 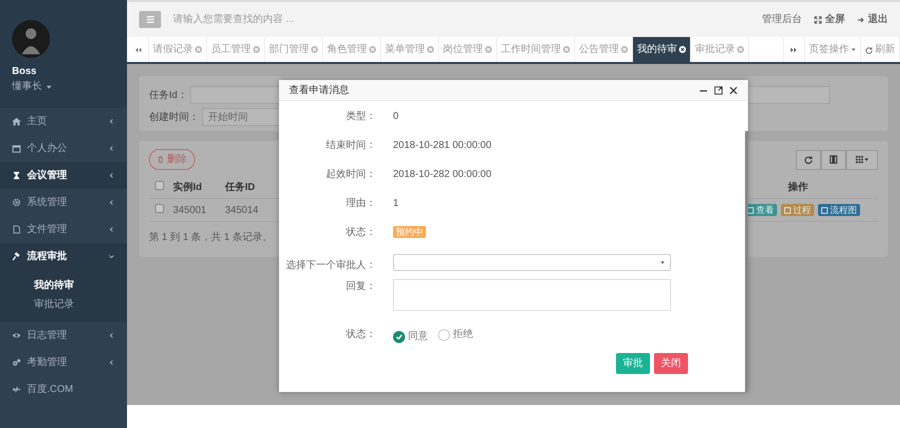 I want to click on field-value: 1, so click(x=396, y=203).